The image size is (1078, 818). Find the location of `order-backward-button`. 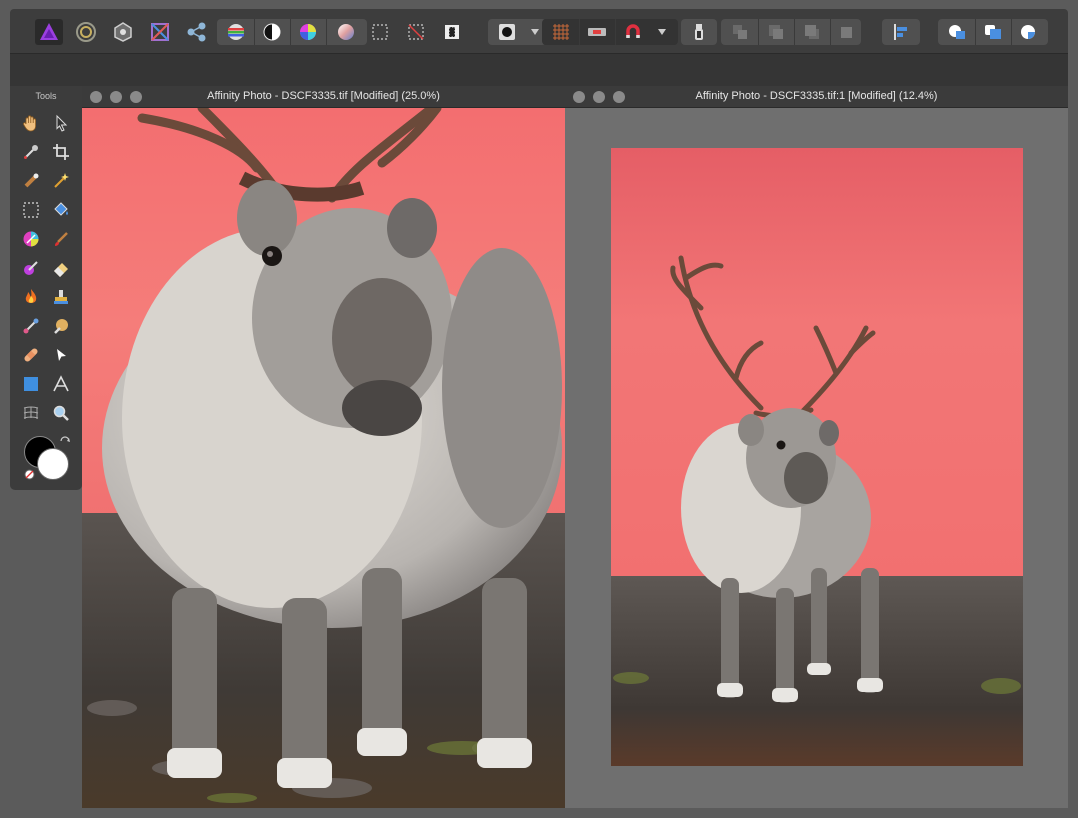

order-backward-button is located at coordinates (776, 32).